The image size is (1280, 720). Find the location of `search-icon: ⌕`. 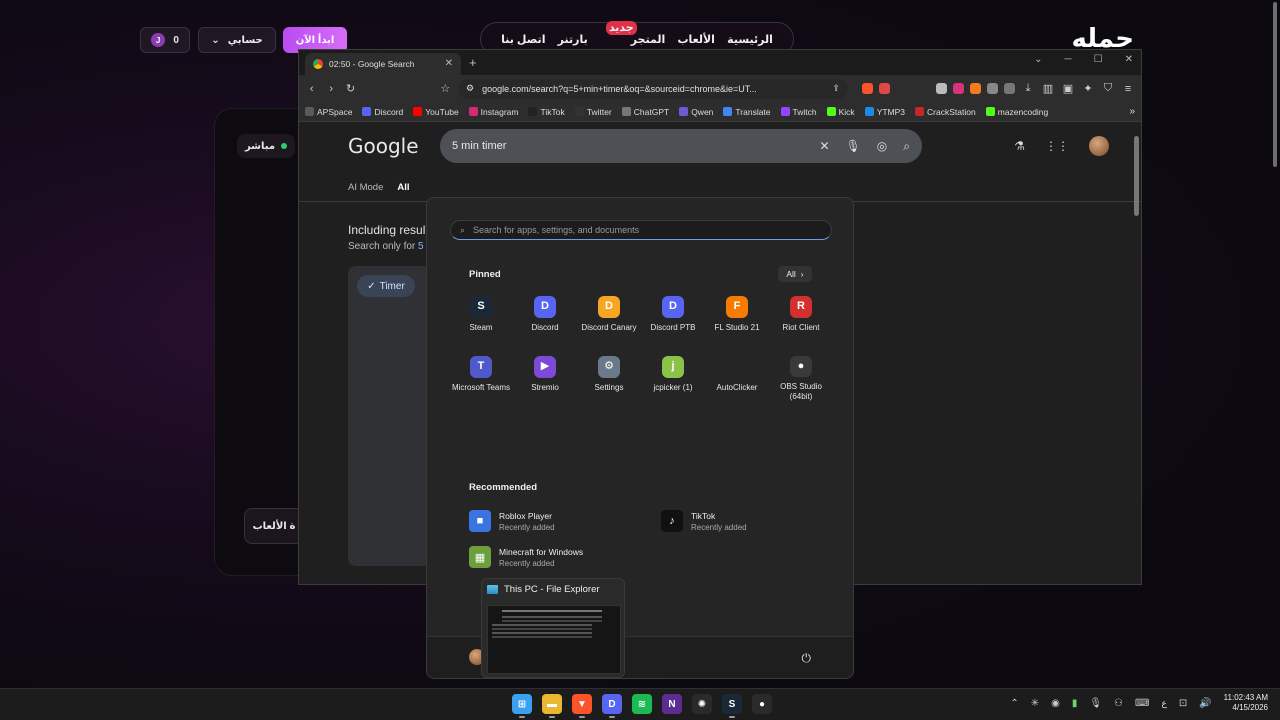

search-icon: ⌕ is located at coordinates (906, 146).